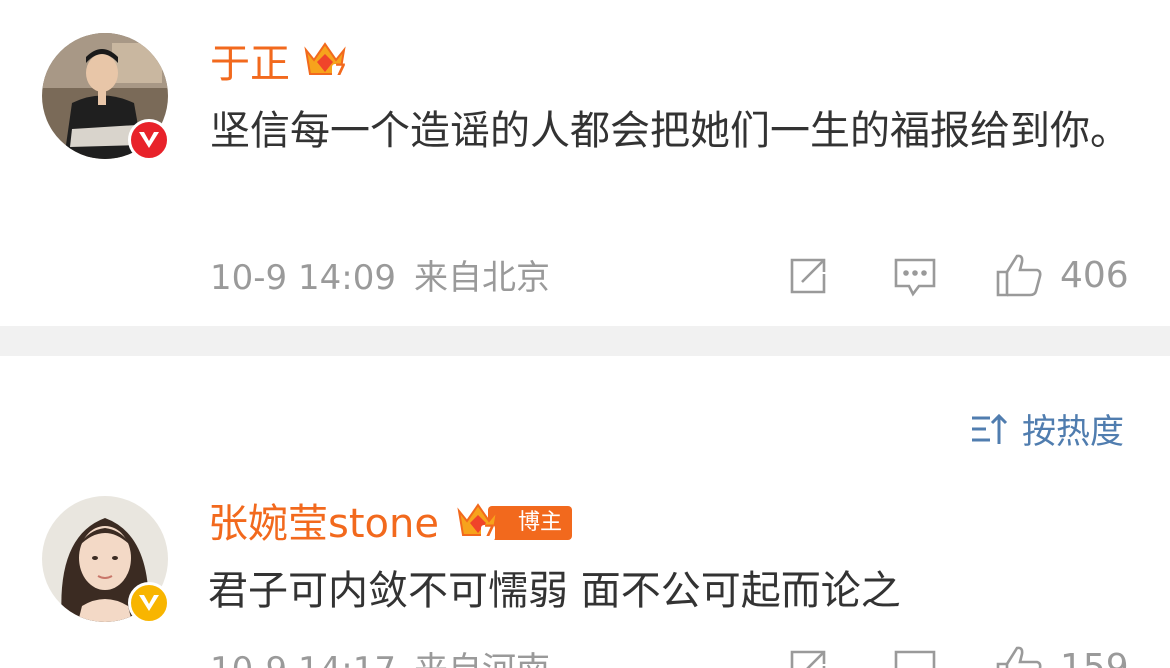  What do you see at coordinates (303, 278) in the screenshot?
I see `timestamp: 10-9 14:09` at bounding box center [303, 278].